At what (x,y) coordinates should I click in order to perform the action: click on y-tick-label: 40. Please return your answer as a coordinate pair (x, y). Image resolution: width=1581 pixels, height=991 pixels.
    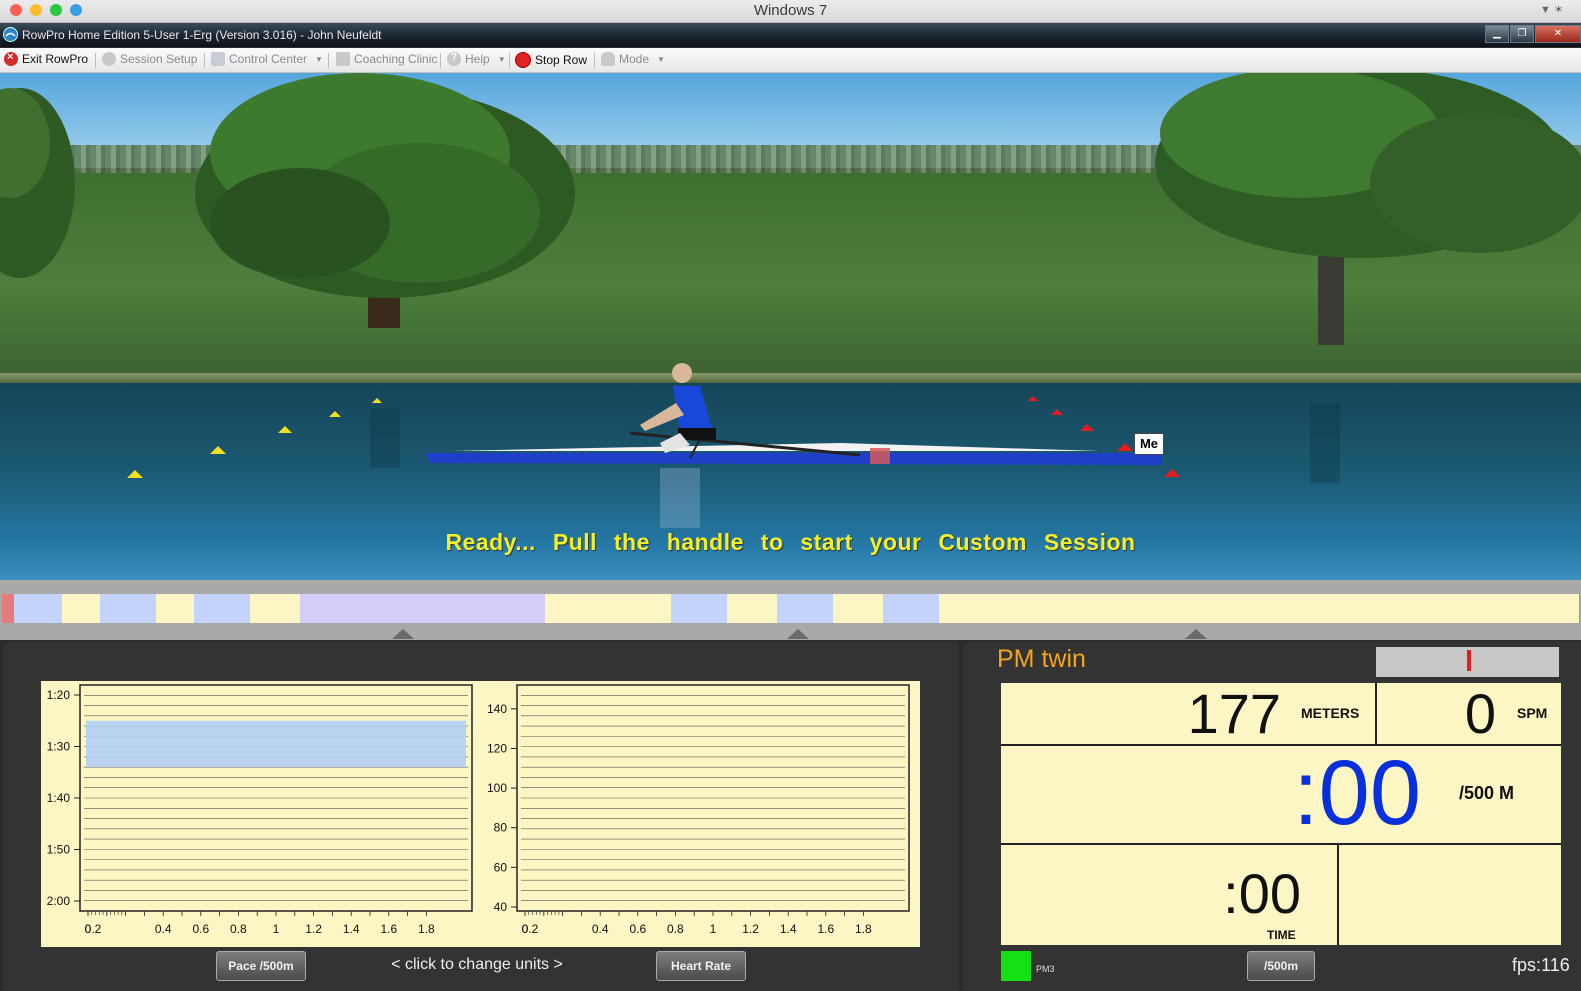
    Looking at the image, I should click on (501, 907).